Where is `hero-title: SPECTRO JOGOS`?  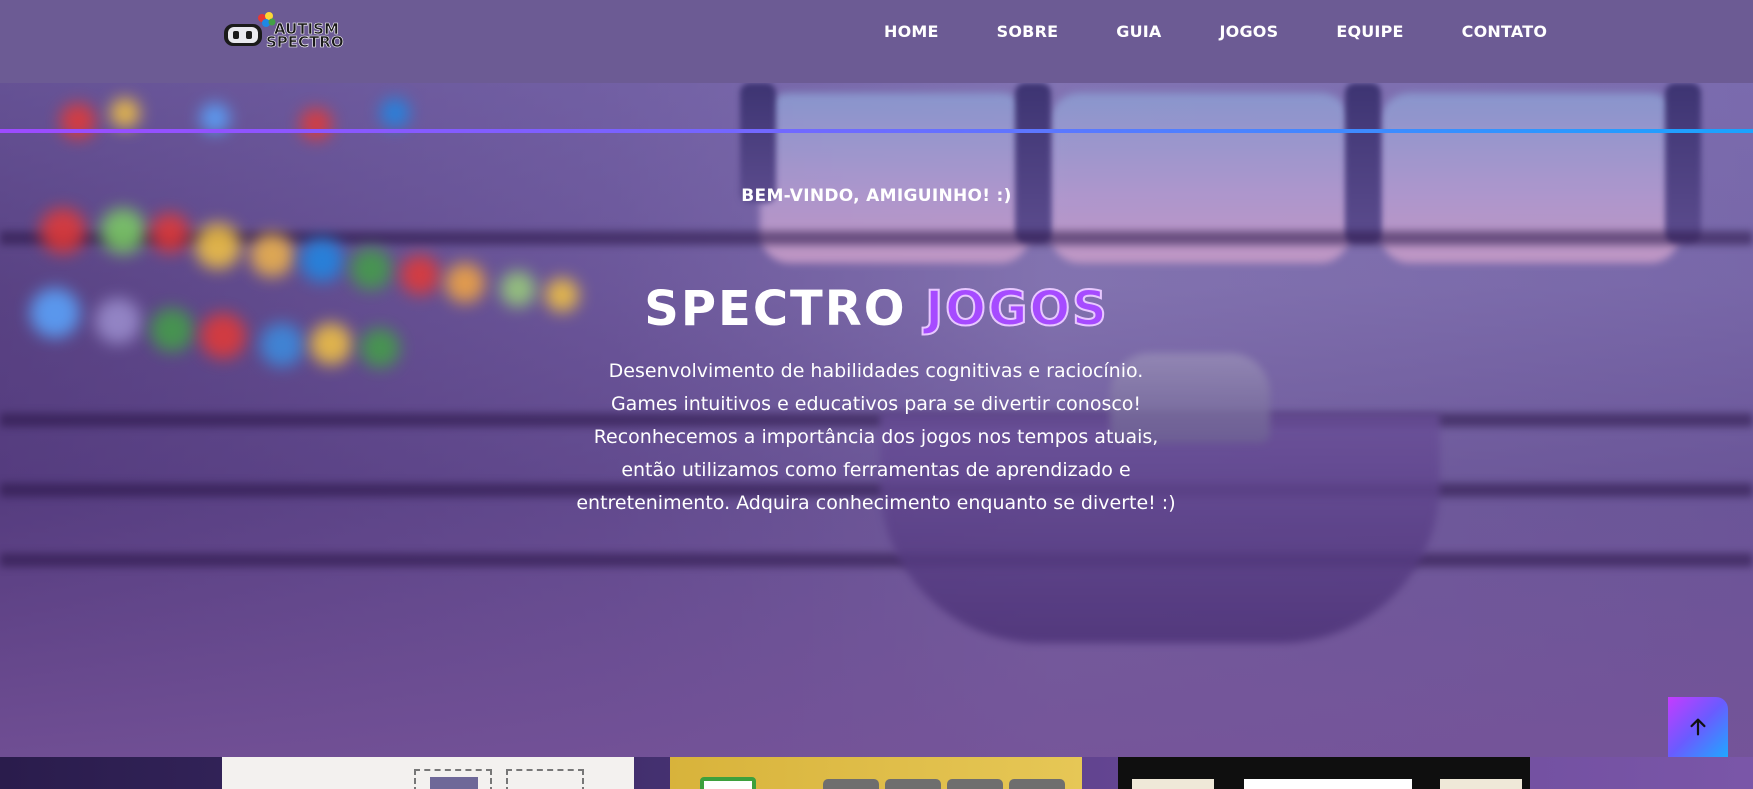
hero-title: SPECTRO JOGOS is located at coordinates (876, 309).